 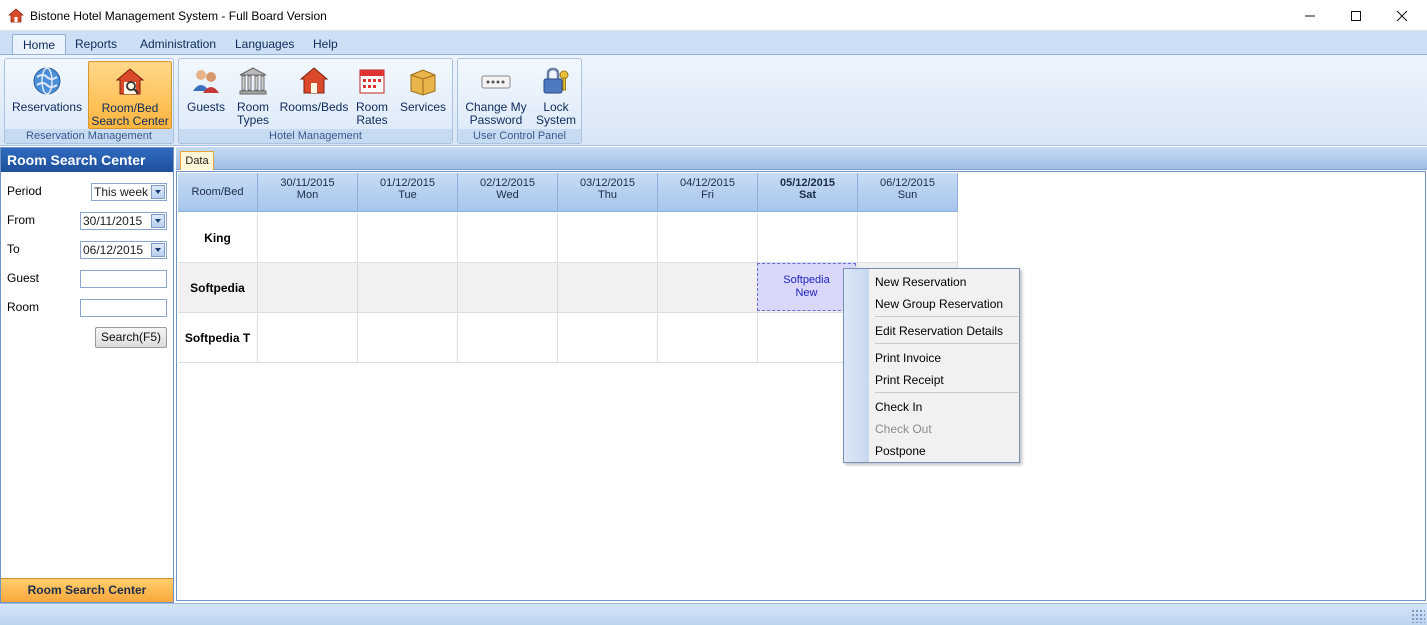 I want to click on rooms-beds-label: Rooms/Beds, so click(x=314, y=107).